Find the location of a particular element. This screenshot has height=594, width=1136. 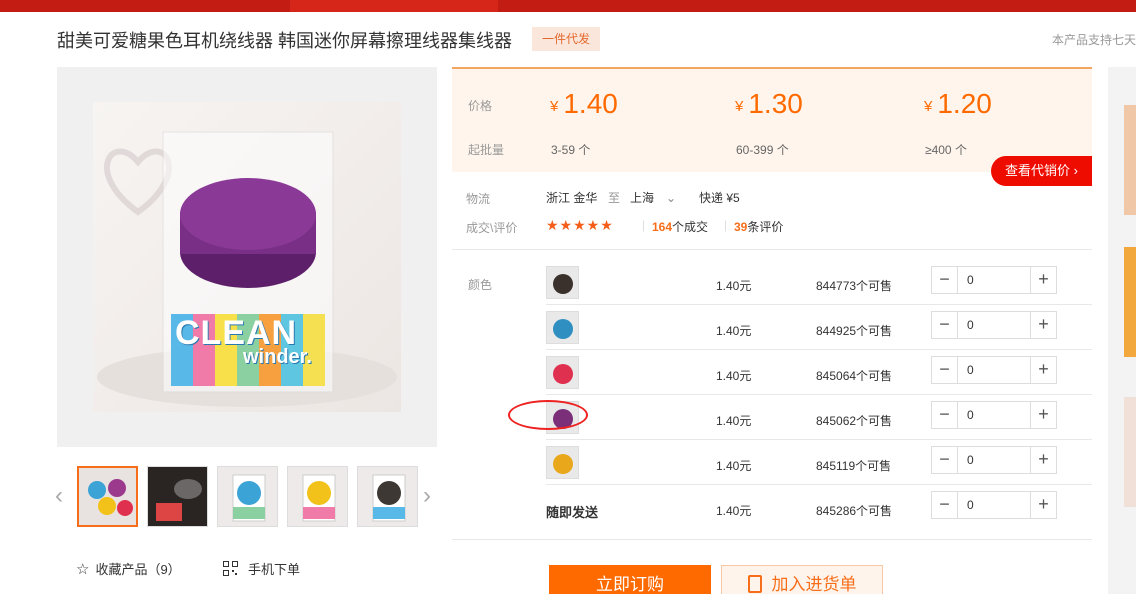

thumbnail-strip: ‹ › is located at coordinates (247, 497).